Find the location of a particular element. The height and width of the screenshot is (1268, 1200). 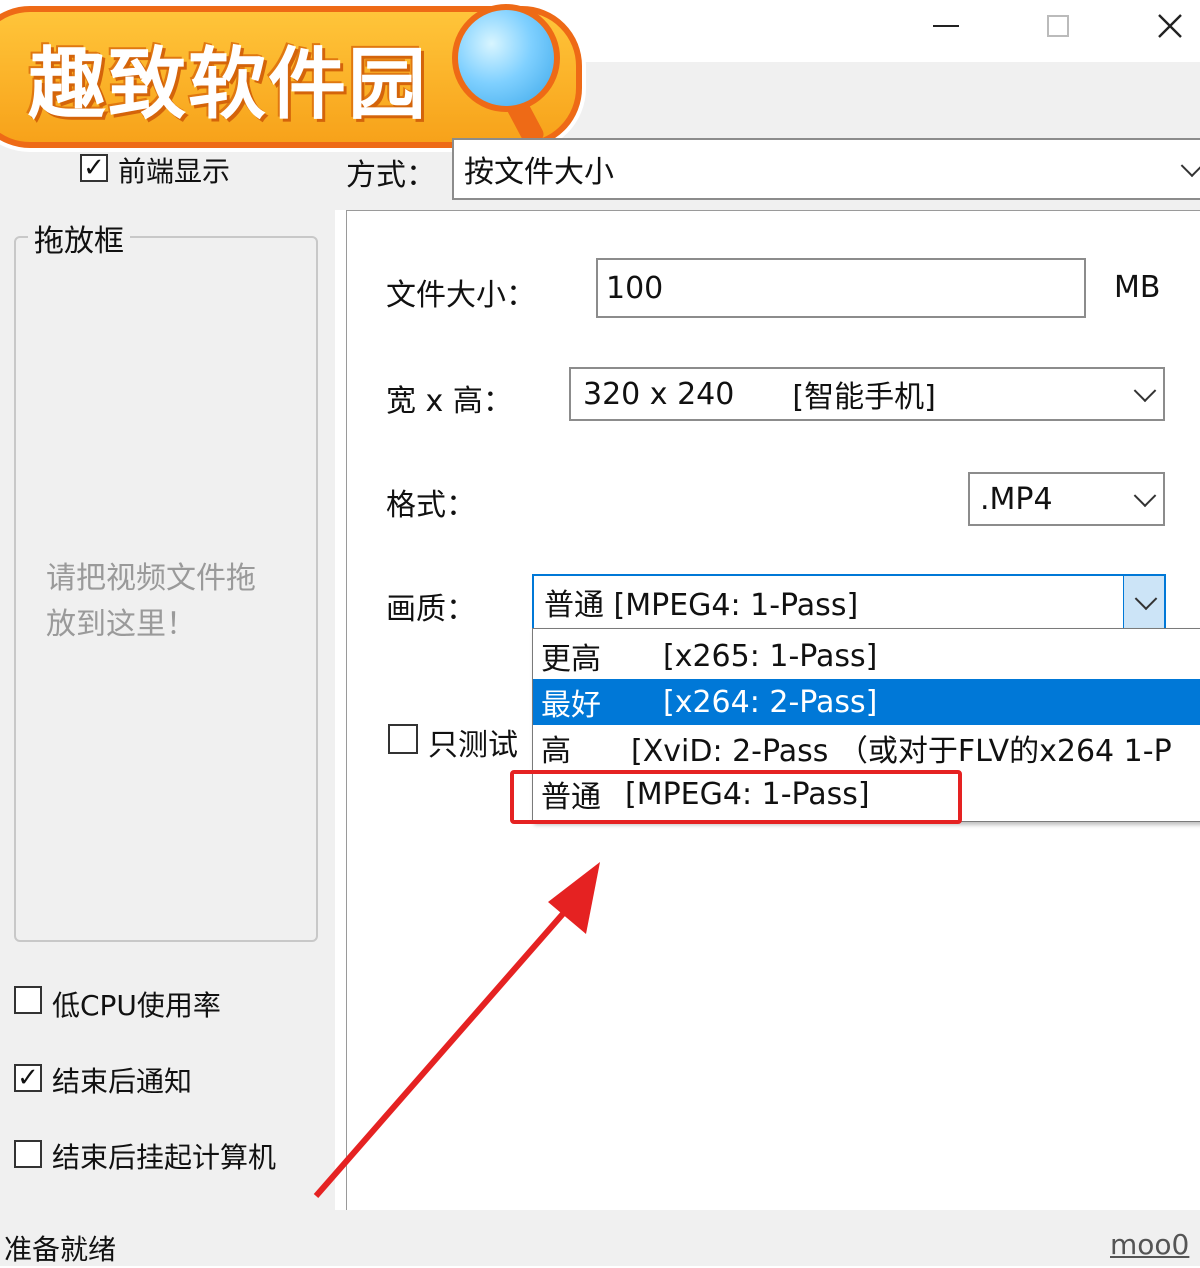

annotation-highlight-box is located at coordinates (736, 797).